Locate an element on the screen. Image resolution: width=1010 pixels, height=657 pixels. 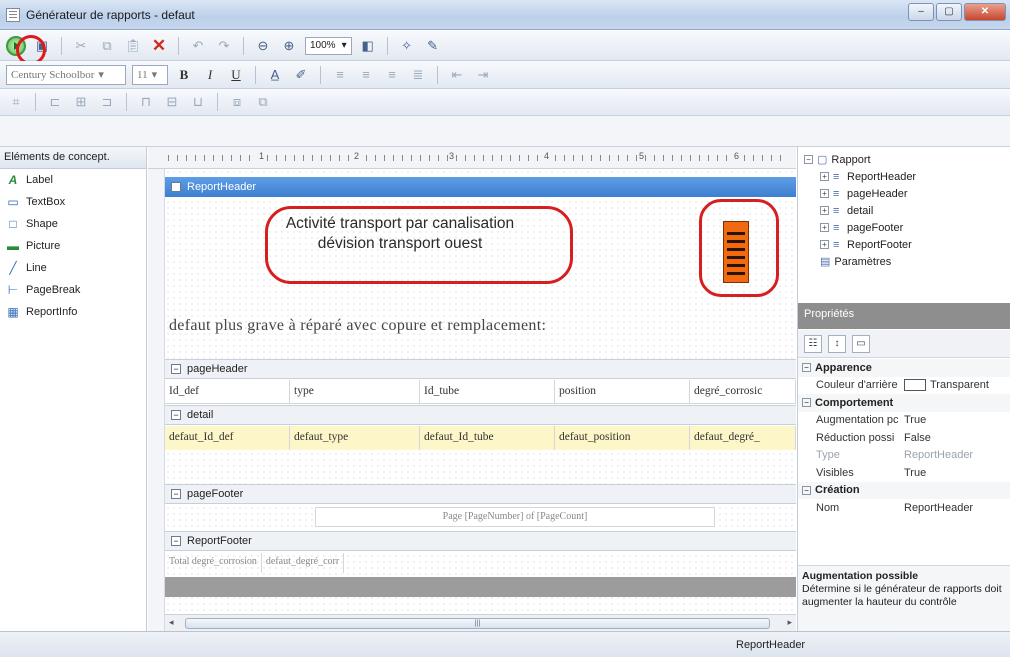
align-bottoms-button: ⊔ is located at coordinates (198, 102).